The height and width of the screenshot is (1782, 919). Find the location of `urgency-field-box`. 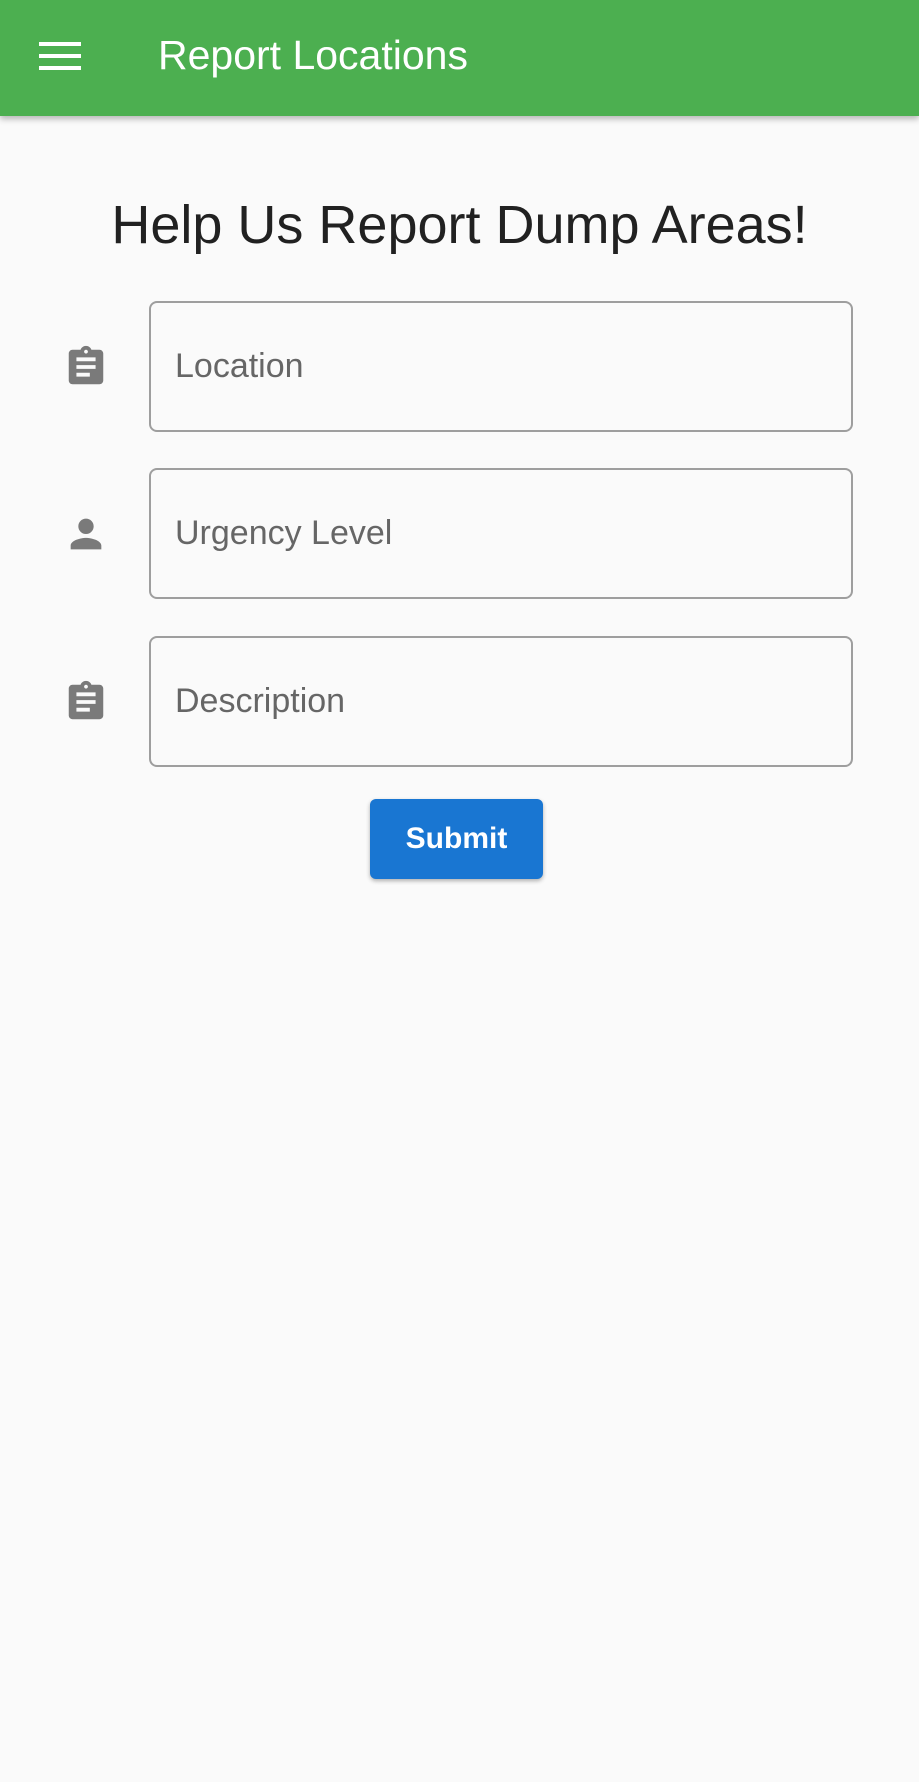

urgency-field-box is located at coordinates (501, 533).